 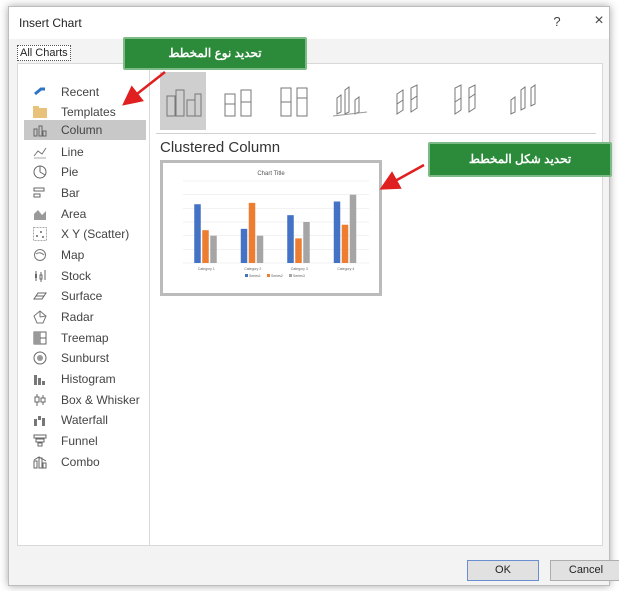 I want to click on sidebar-item-label: X Y (Scatter), so click(x=95, y=234).